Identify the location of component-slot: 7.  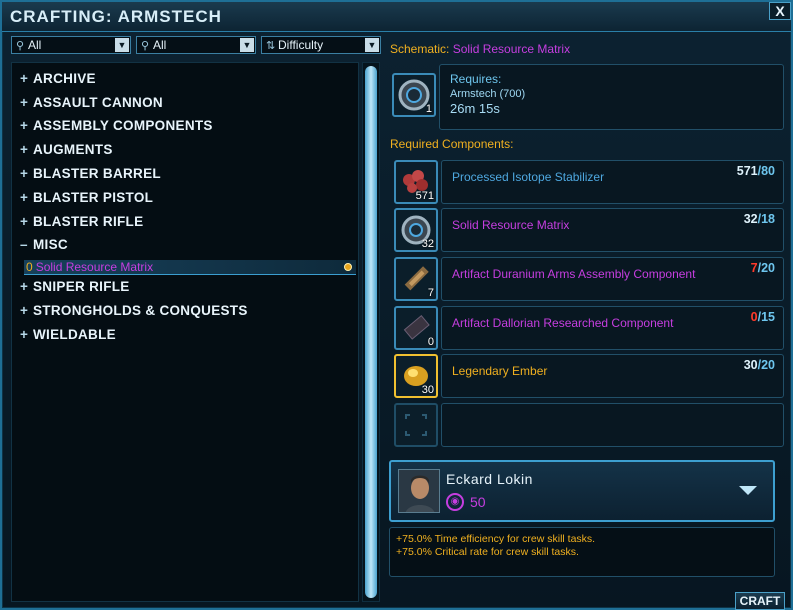
(416, 279).